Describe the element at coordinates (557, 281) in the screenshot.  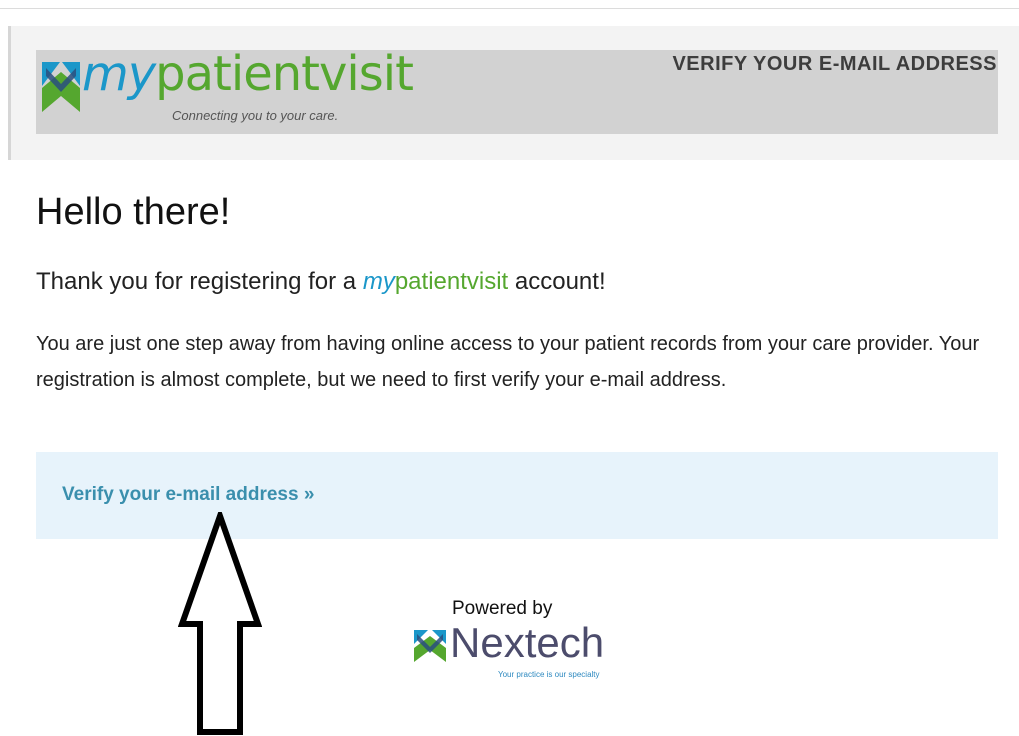
I see `thanks-suffix: account!` at that location.